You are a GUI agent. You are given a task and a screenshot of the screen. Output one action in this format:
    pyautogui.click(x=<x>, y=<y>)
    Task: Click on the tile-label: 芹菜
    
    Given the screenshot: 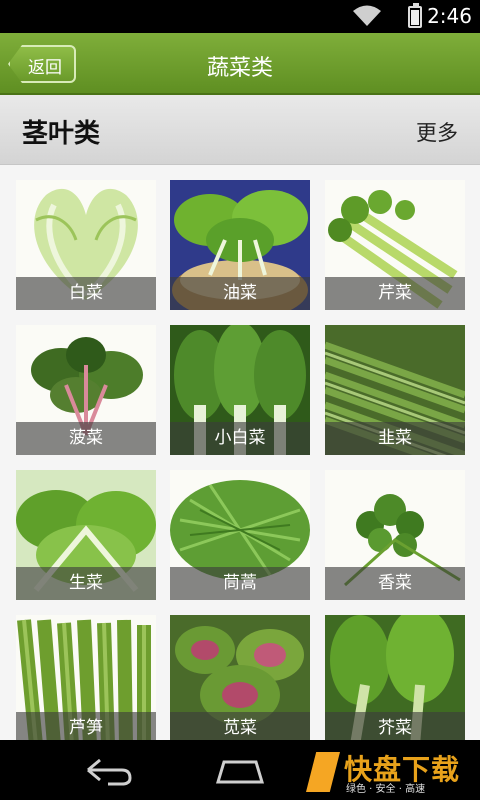 What is the action you would take?
    pyautogui.click(x=395, y=293)
    